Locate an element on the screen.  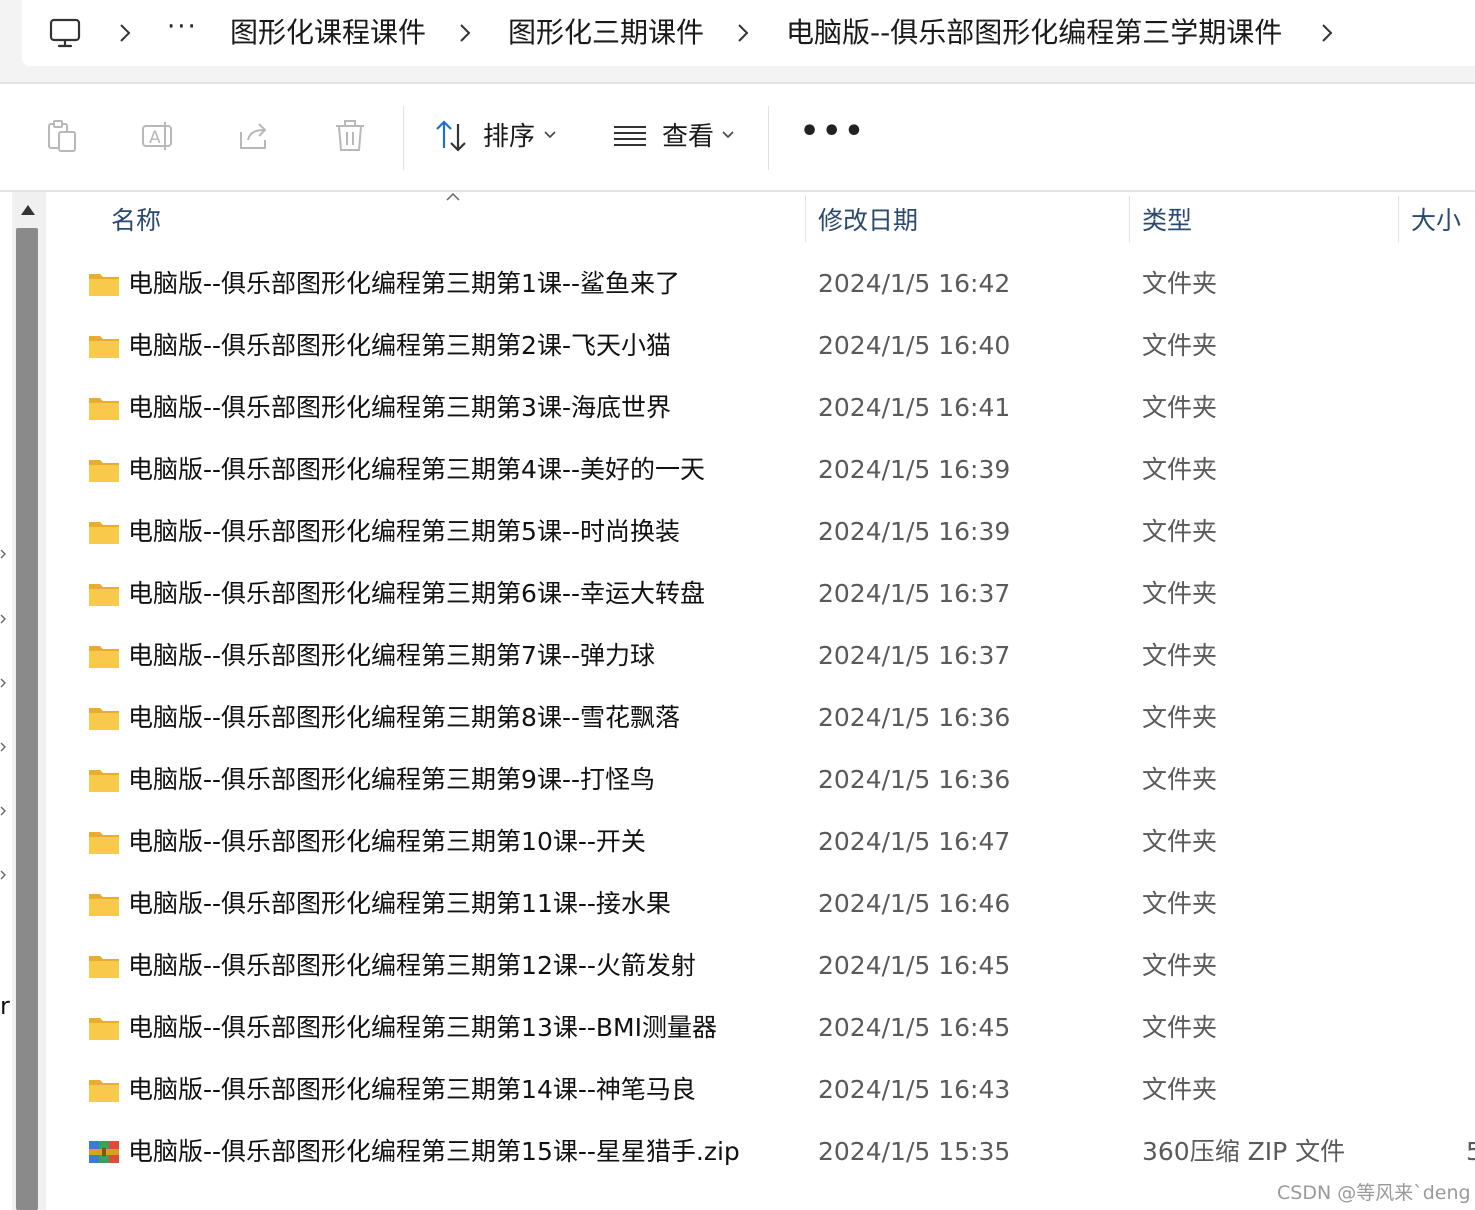
file-name: 电脑版--俱乐部图形化编程第三期第2课-飞天小猫 is located at coordinates (399, 345).